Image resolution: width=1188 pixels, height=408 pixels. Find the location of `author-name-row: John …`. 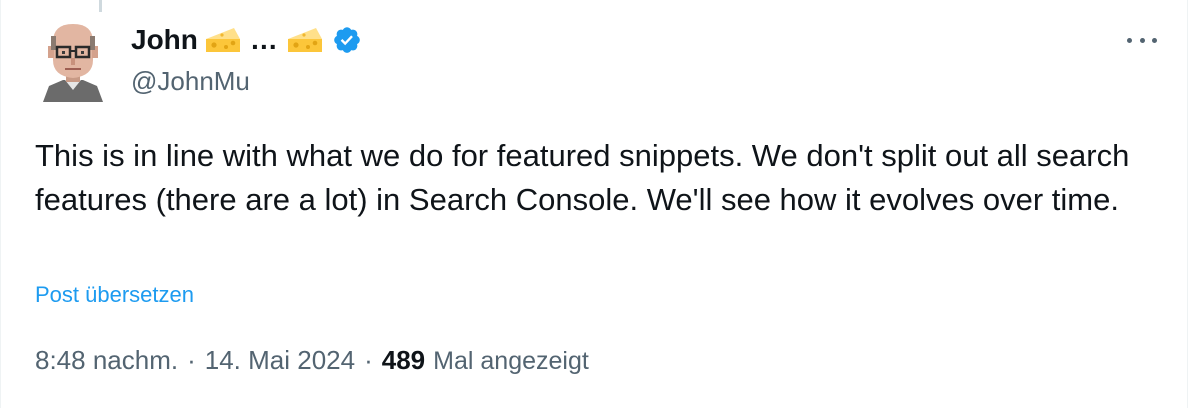

author-name-row: John … is located at coordinates (246, 40).